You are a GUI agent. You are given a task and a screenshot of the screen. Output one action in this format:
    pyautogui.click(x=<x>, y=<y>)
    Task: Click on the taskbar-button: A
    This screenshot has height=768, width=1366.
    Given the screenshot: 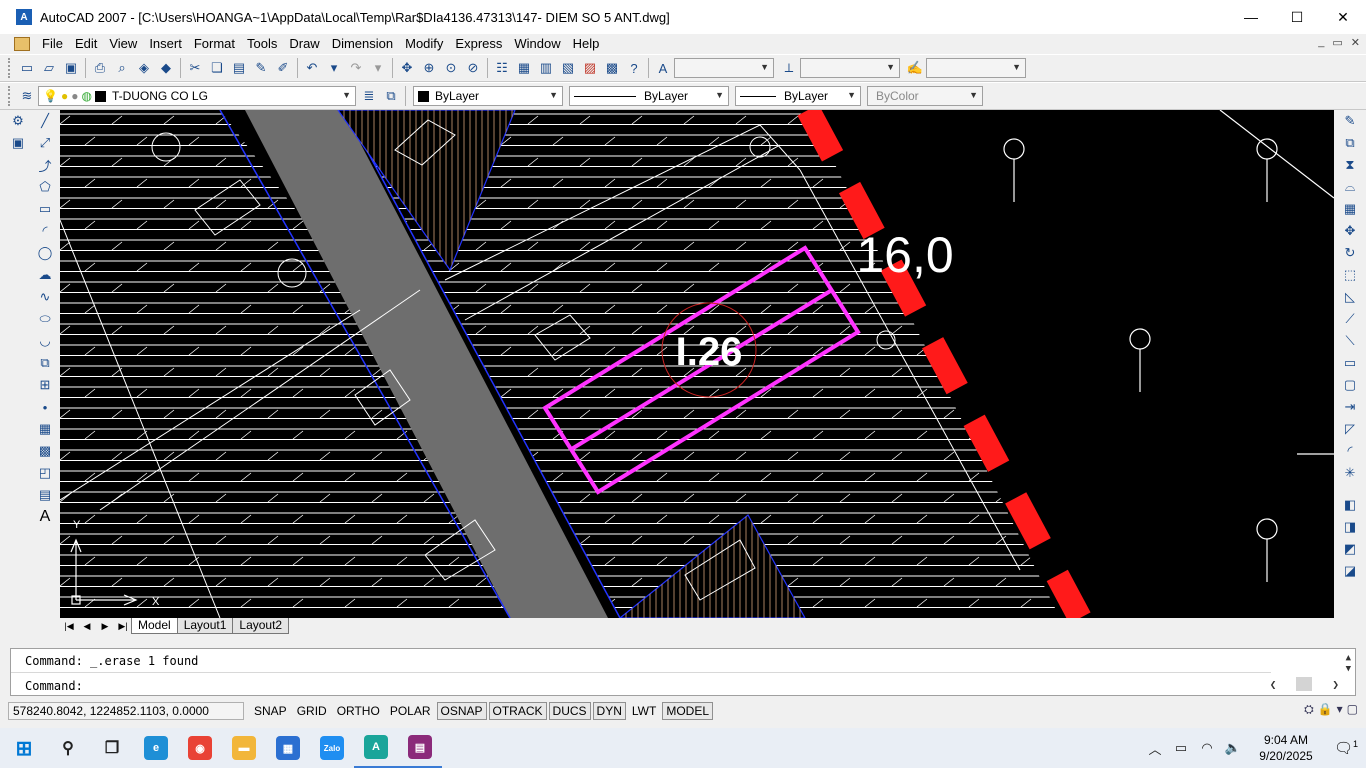 What is the action you would take?
    pyautogui.click(x=376, y=748)
    